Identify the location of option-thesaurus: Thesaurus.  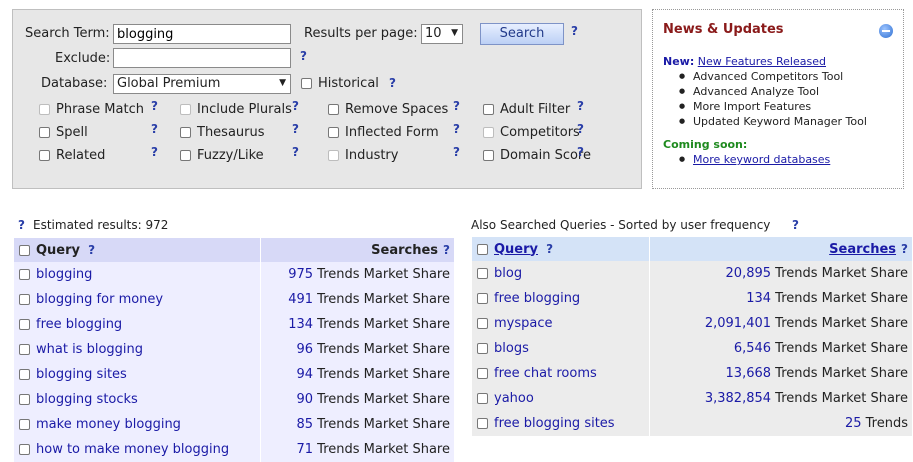
(222, 132).